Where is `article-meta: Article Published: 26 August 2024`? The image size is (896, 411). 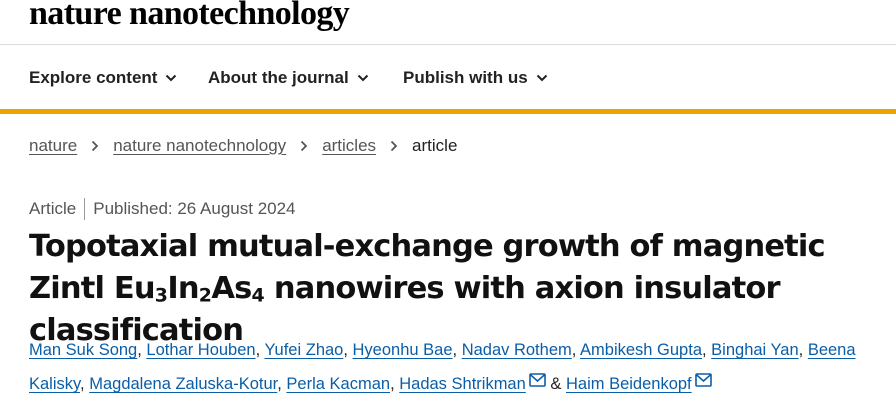
article-meta: Article Published: 26 August 2024 is located at coordinates (162, 209).